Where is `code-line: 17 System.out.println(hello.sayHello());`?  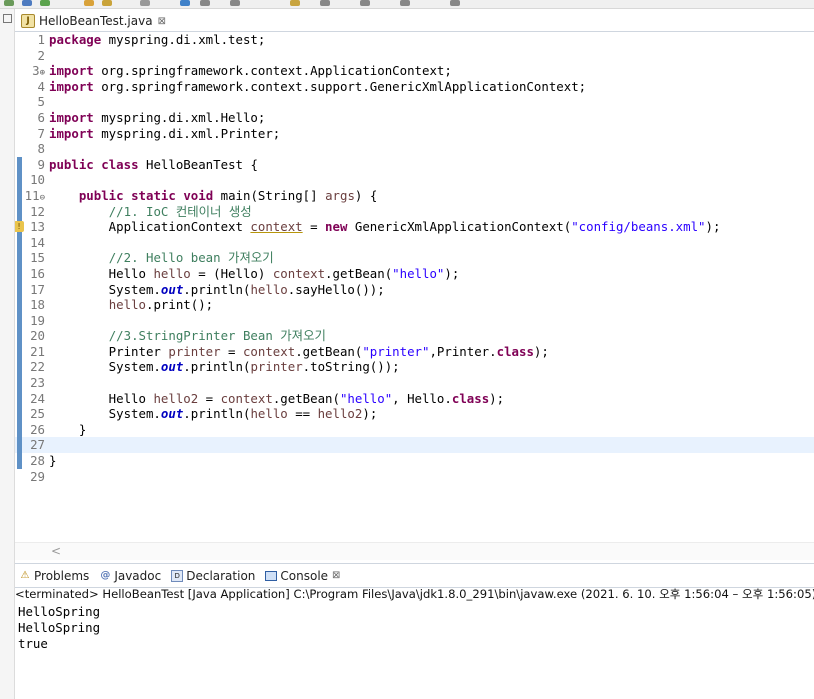 code-line: 17 System.out.println(hello.sayHello()); is located at coordinates (414, 289).